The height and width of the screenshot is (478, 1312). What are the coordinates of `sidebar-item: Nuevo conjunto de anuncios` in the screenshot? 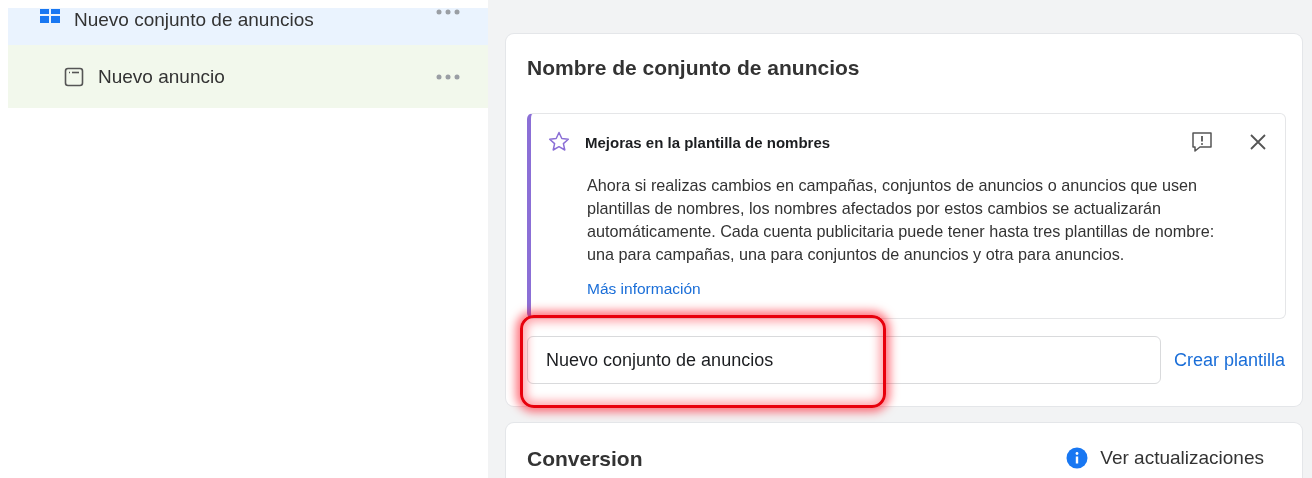 It's located at (248, 26).